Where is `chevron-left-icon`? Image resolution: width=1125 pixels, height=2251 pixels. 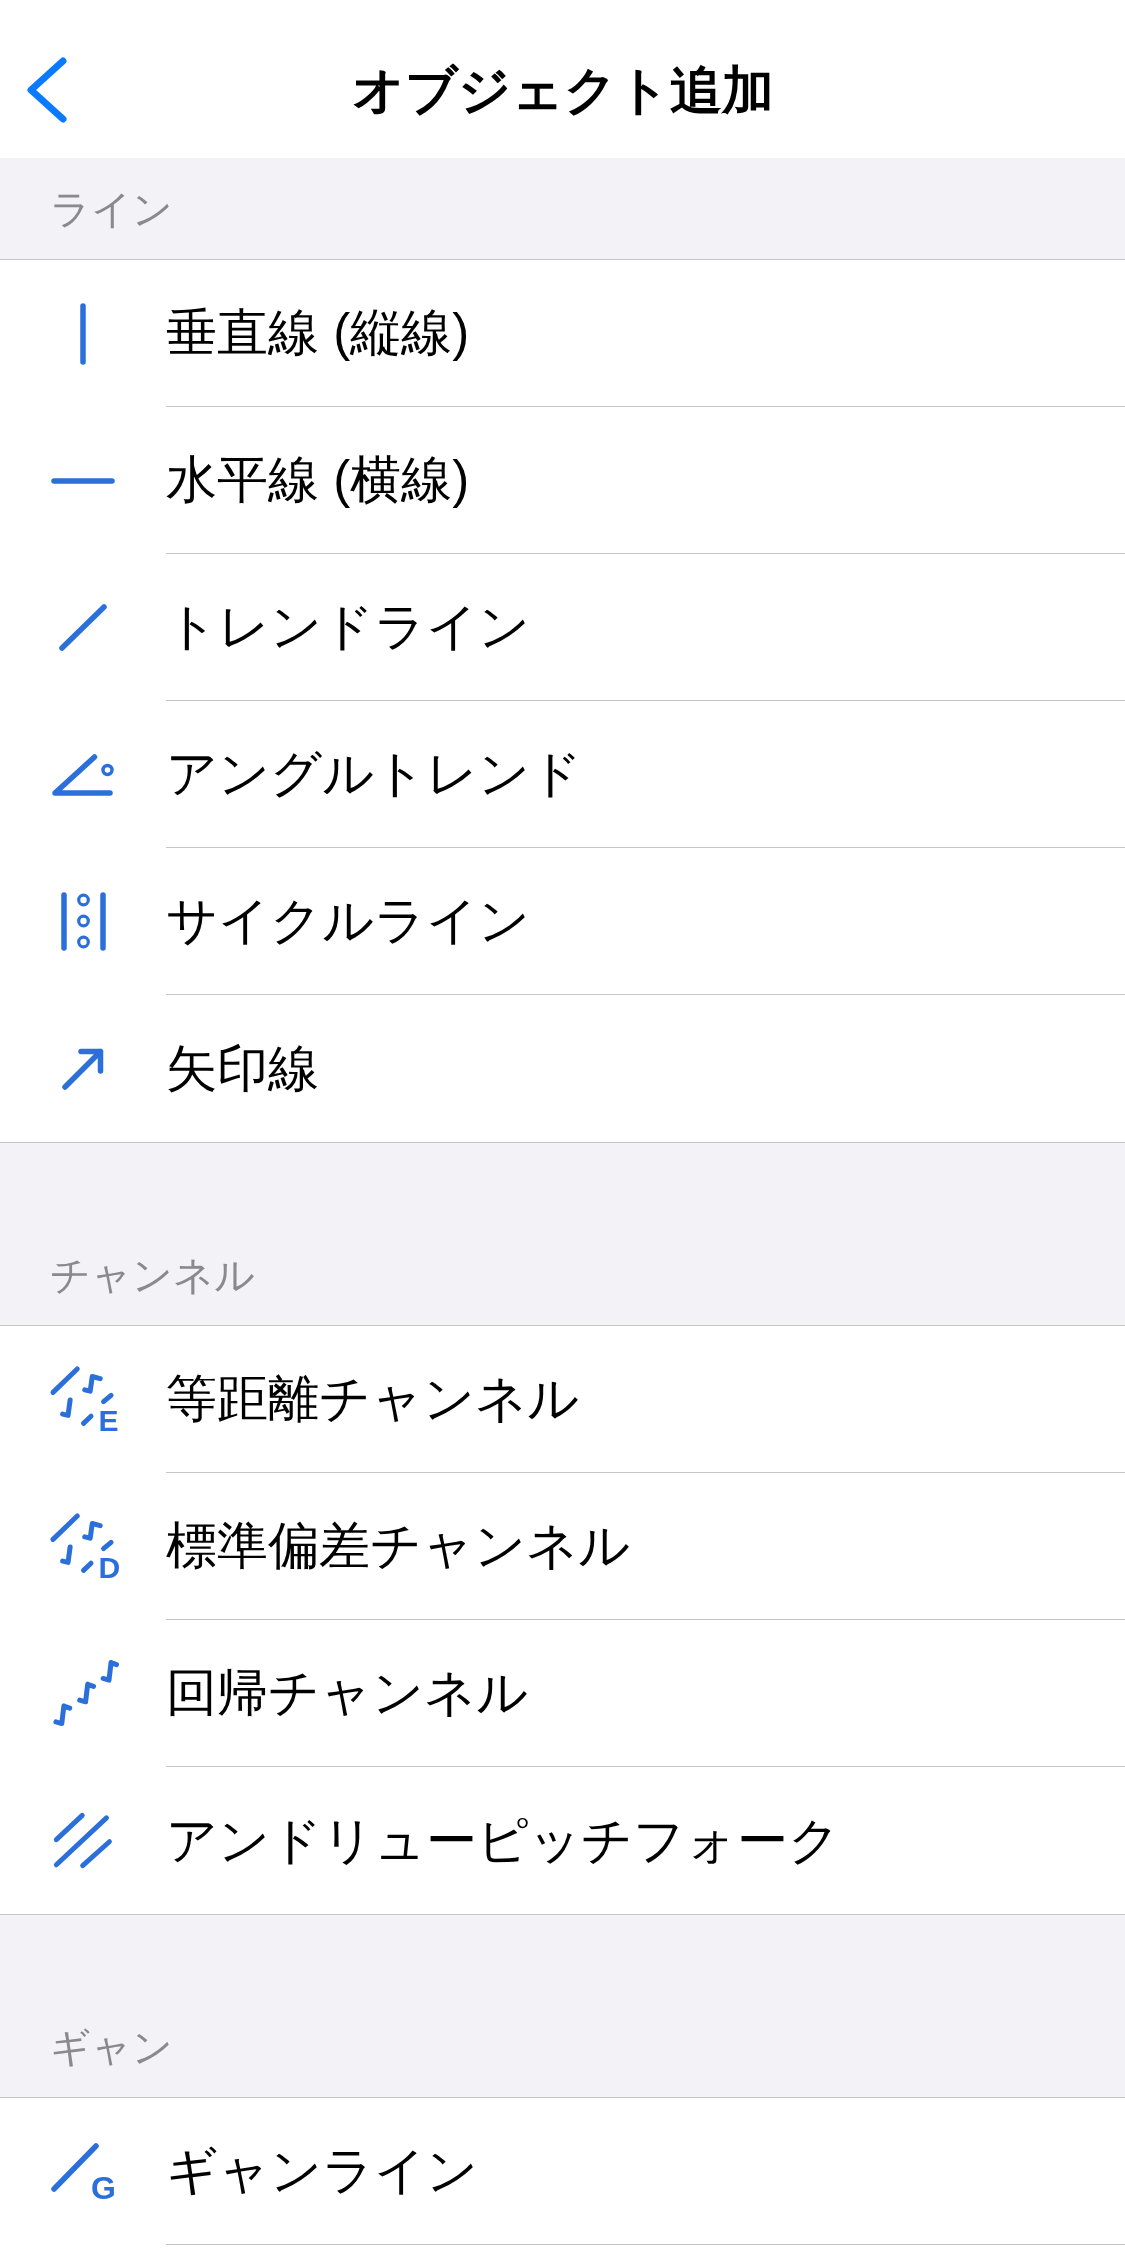 chevron-left-icon is located at coordinates (47, 90).